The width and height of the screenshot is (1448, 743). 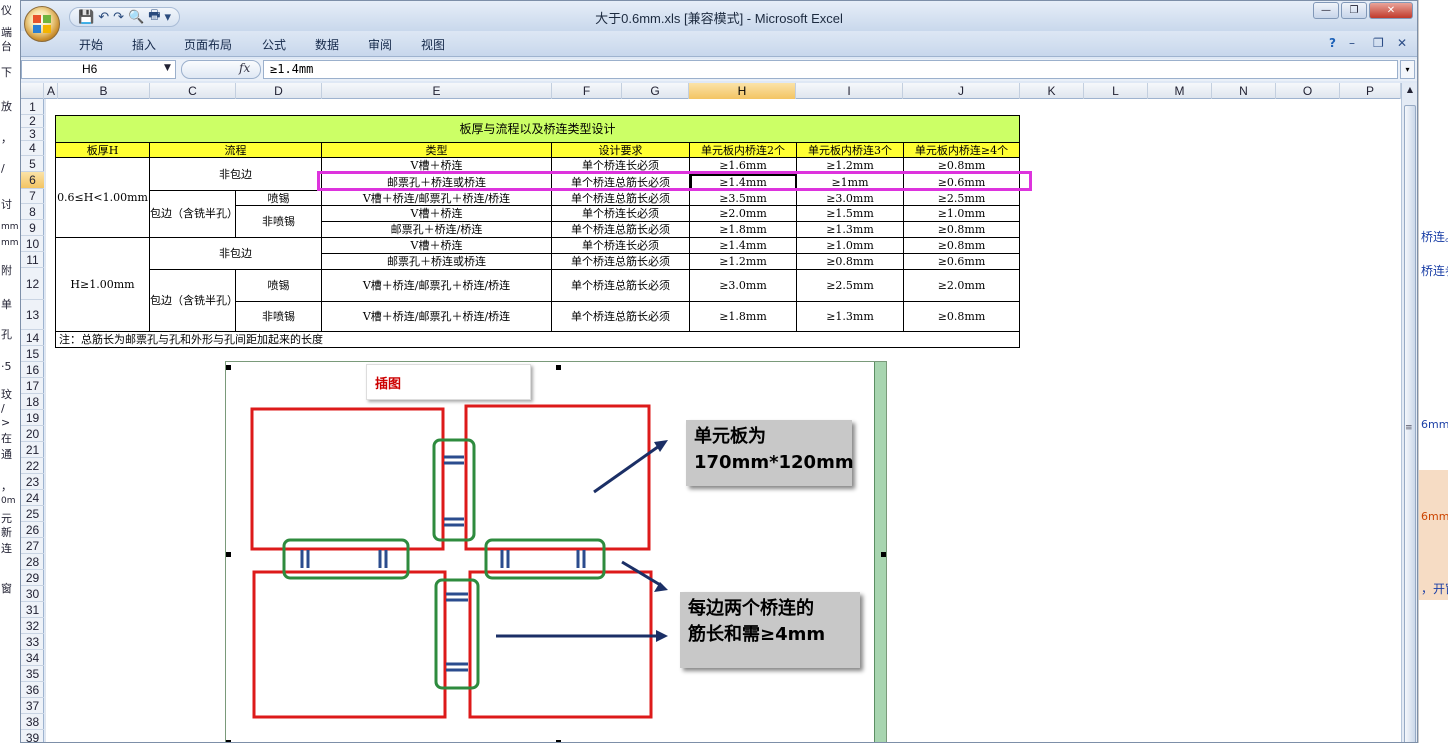 I want to click on row-header: 23, so click(x=32, y=482).